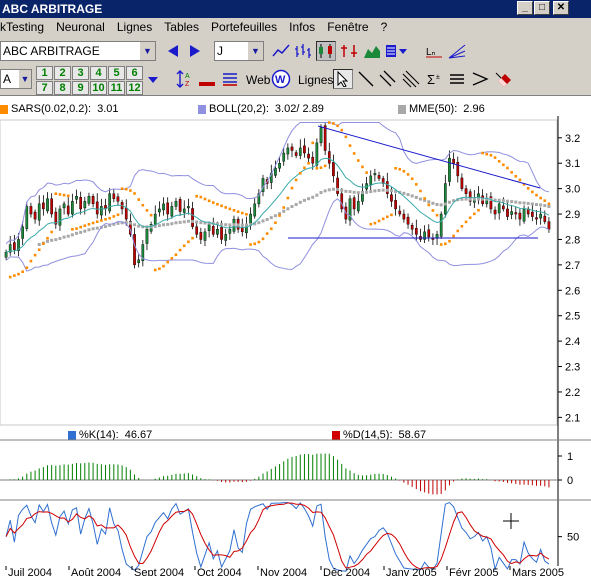 The width and height of the screenshot is (591, 576). Describe the element at coordinates (116, 73) in the screenshot. I see `period-5-button: 5` at that location.